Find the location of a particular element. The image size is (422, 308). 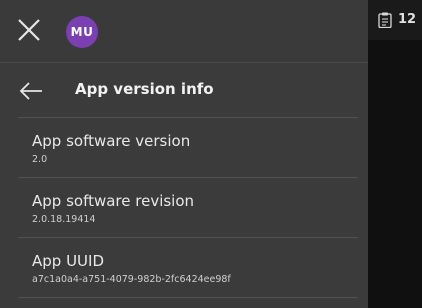

avatar: MU is located at coordinates (82, 32).